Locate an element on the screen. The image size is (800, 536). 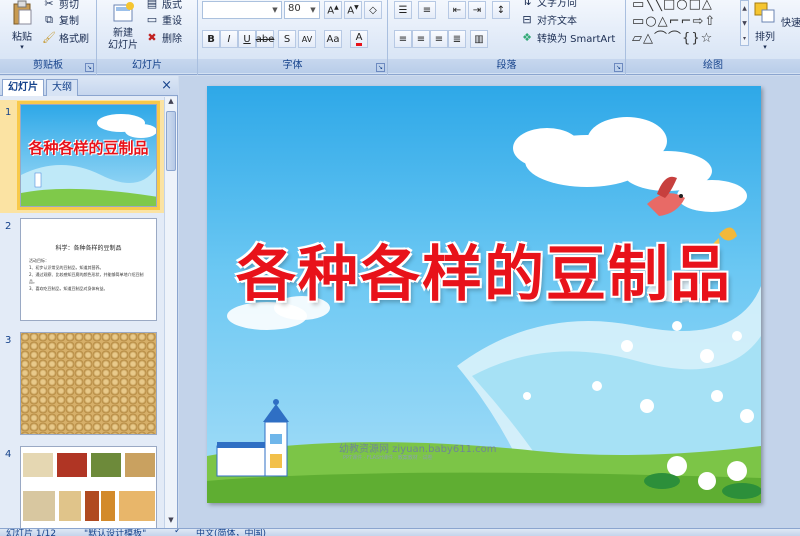
new-slide-icon is located at coordinates (123, 13).